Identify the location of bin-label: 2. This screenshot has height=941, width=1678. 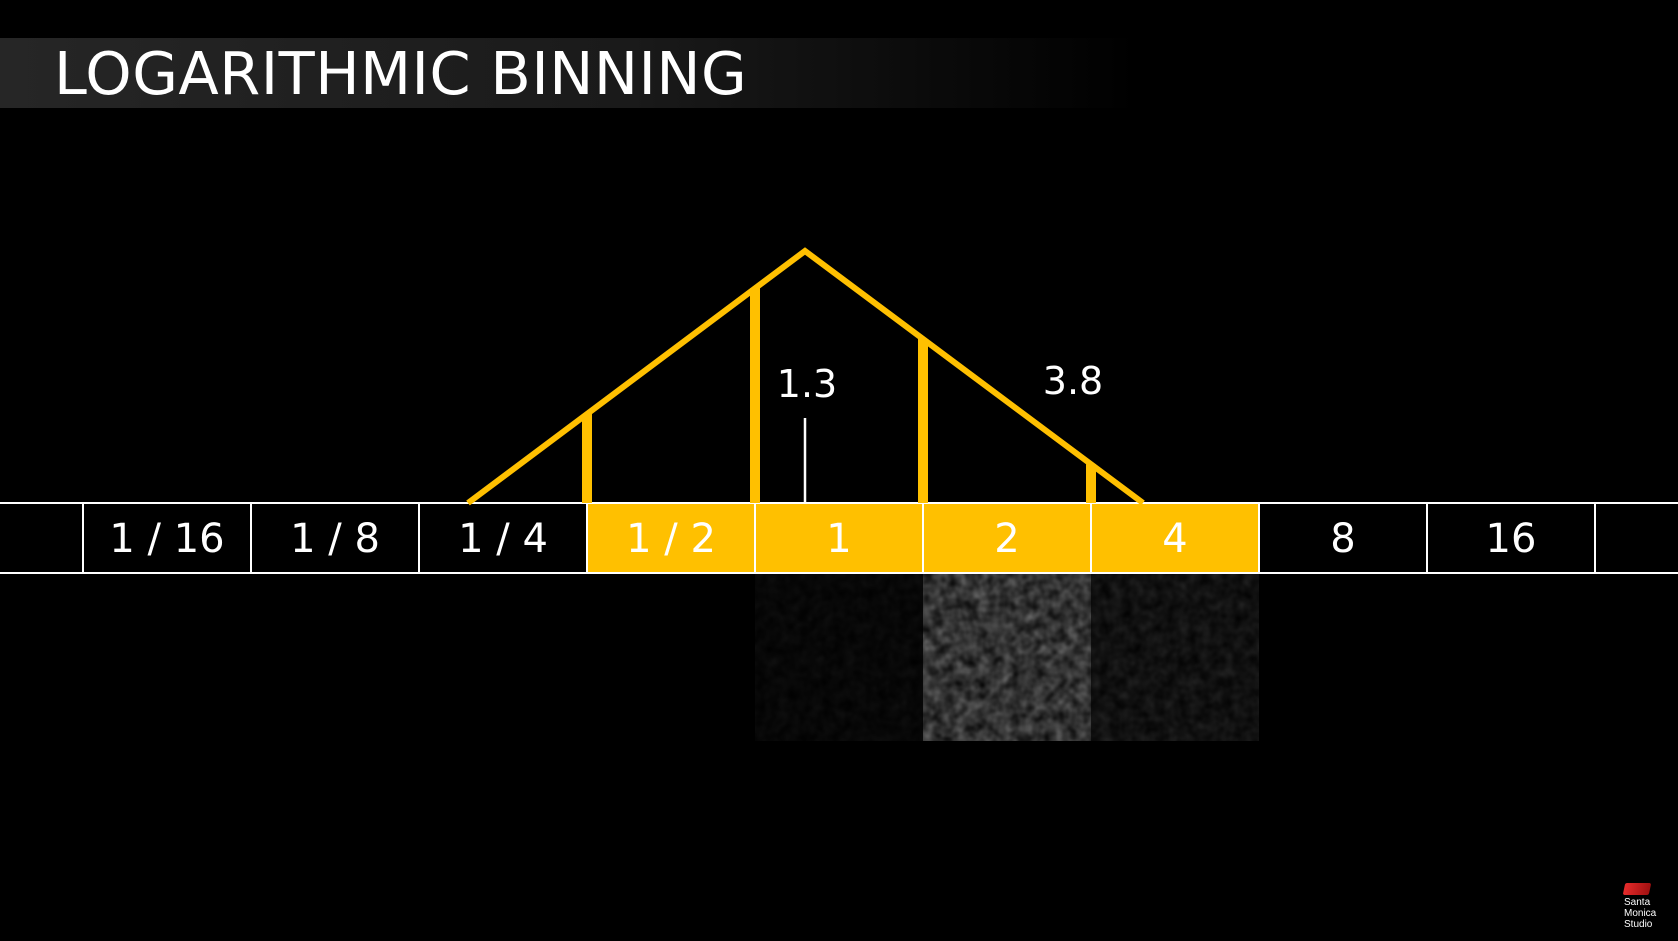
(1006, 539).